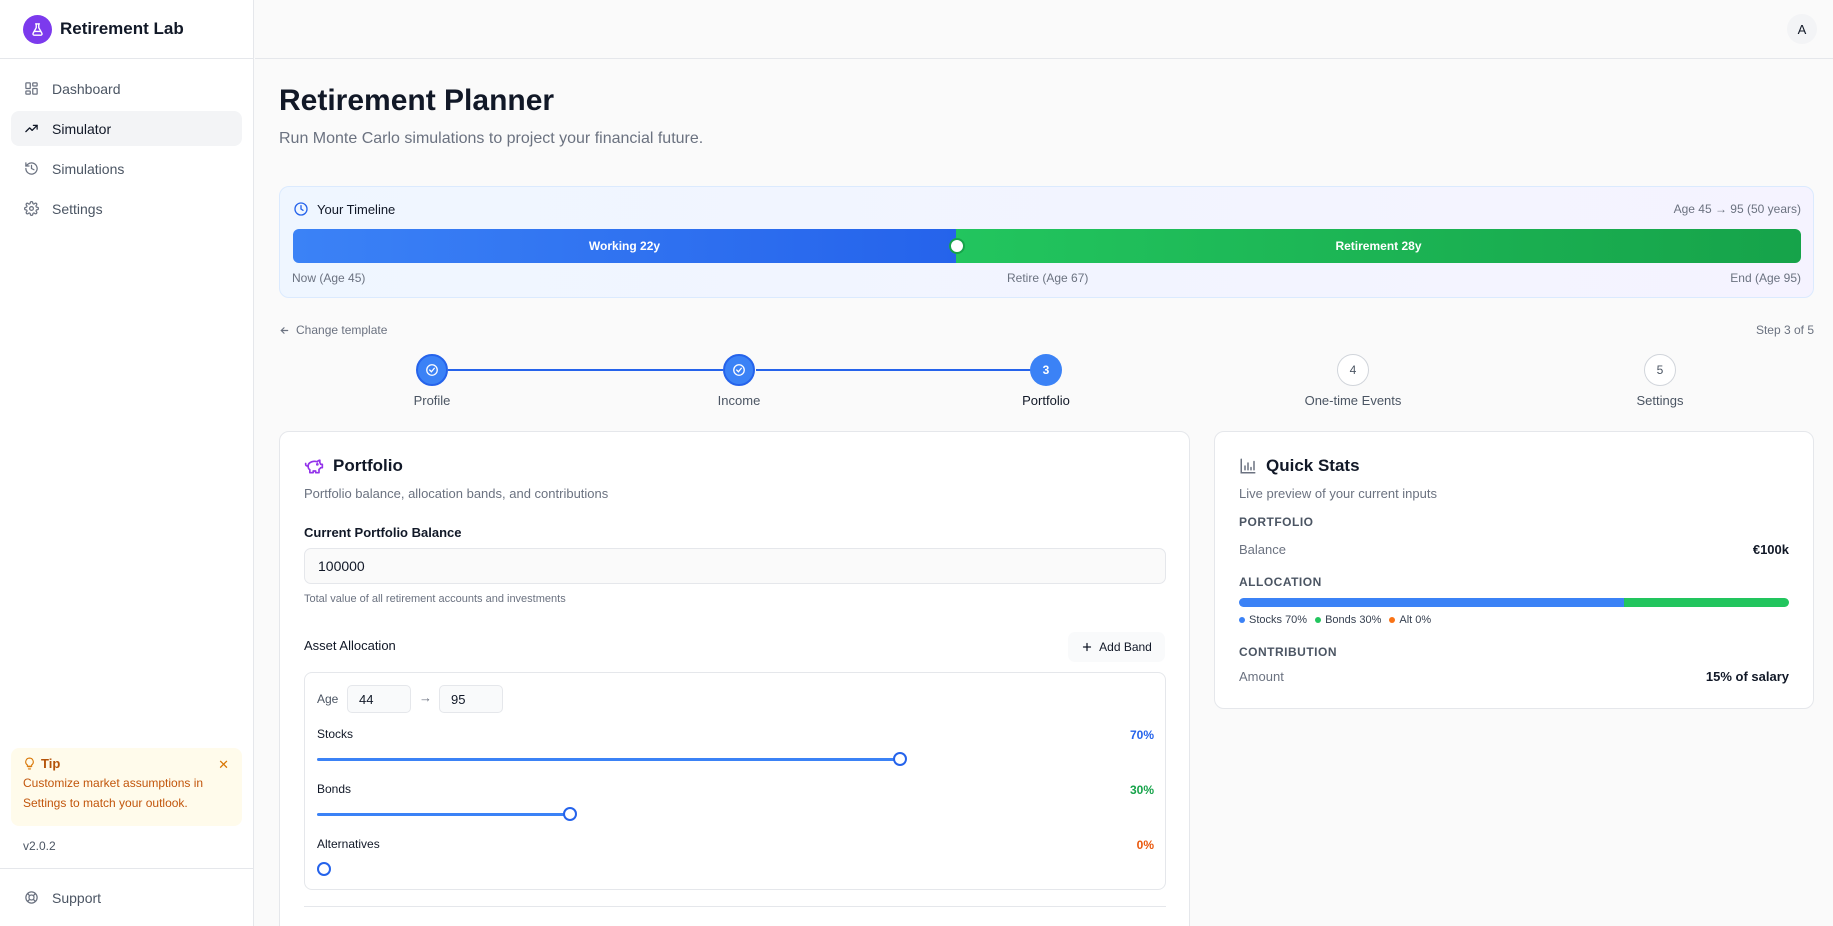  What do you see at coordinates (1125, 647) in the screenshot?
I see `add-band-label: Add Band` at bounding box center [1125, 647].